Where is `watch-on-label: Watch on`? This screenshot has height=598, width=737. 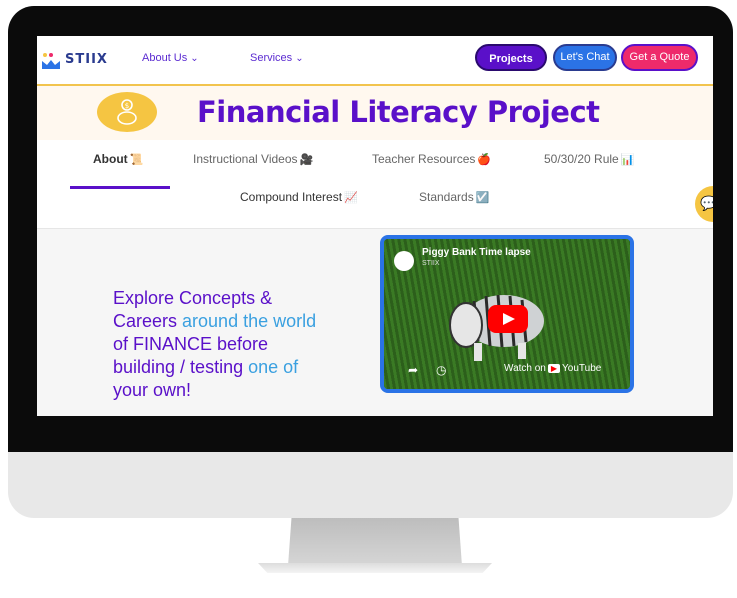
watch-on-label: Watch on is located at coordinates (525, 368).